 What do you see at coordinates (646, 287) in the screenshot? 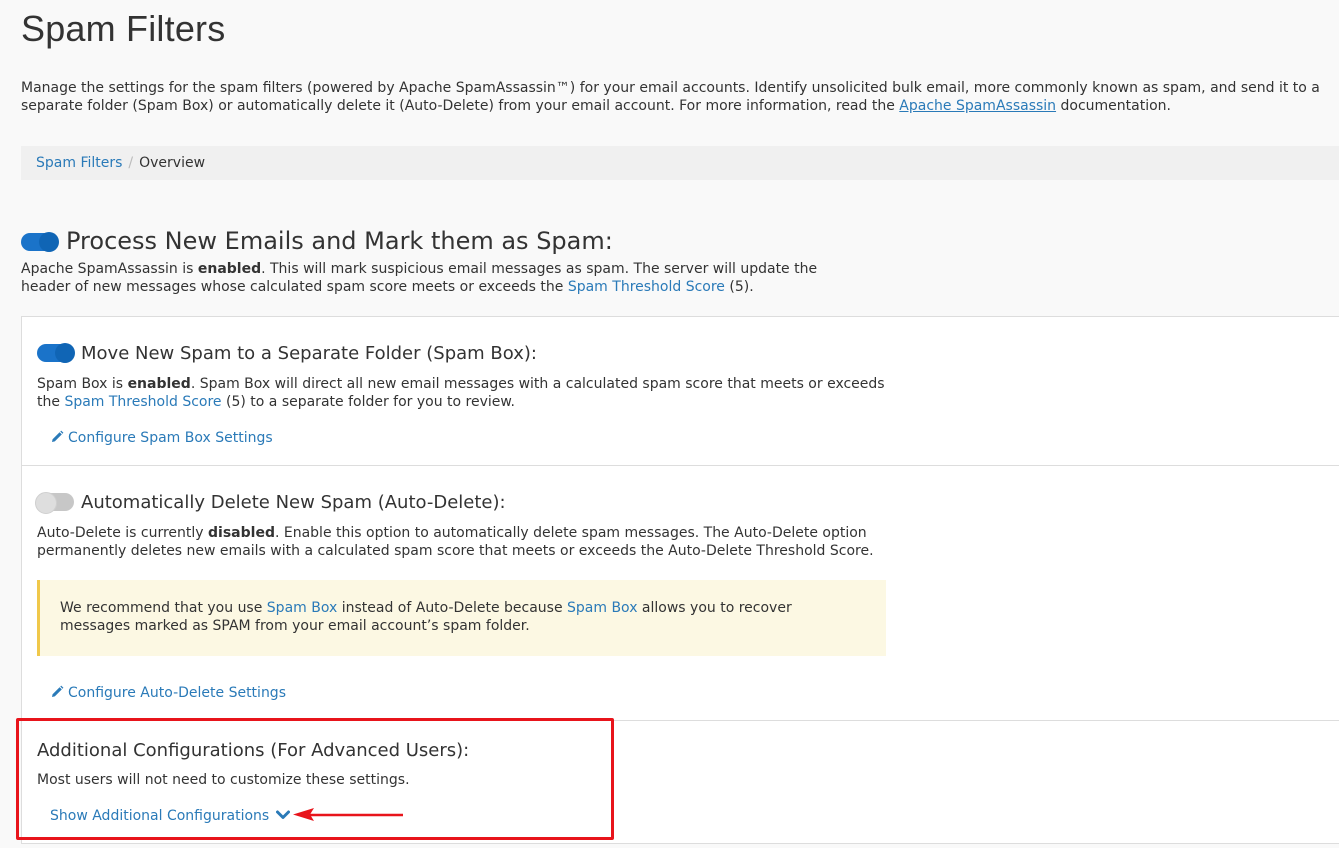
I see `spam-threshold-score-link: Spam Threshold Score` at bounding box center [646, 287].